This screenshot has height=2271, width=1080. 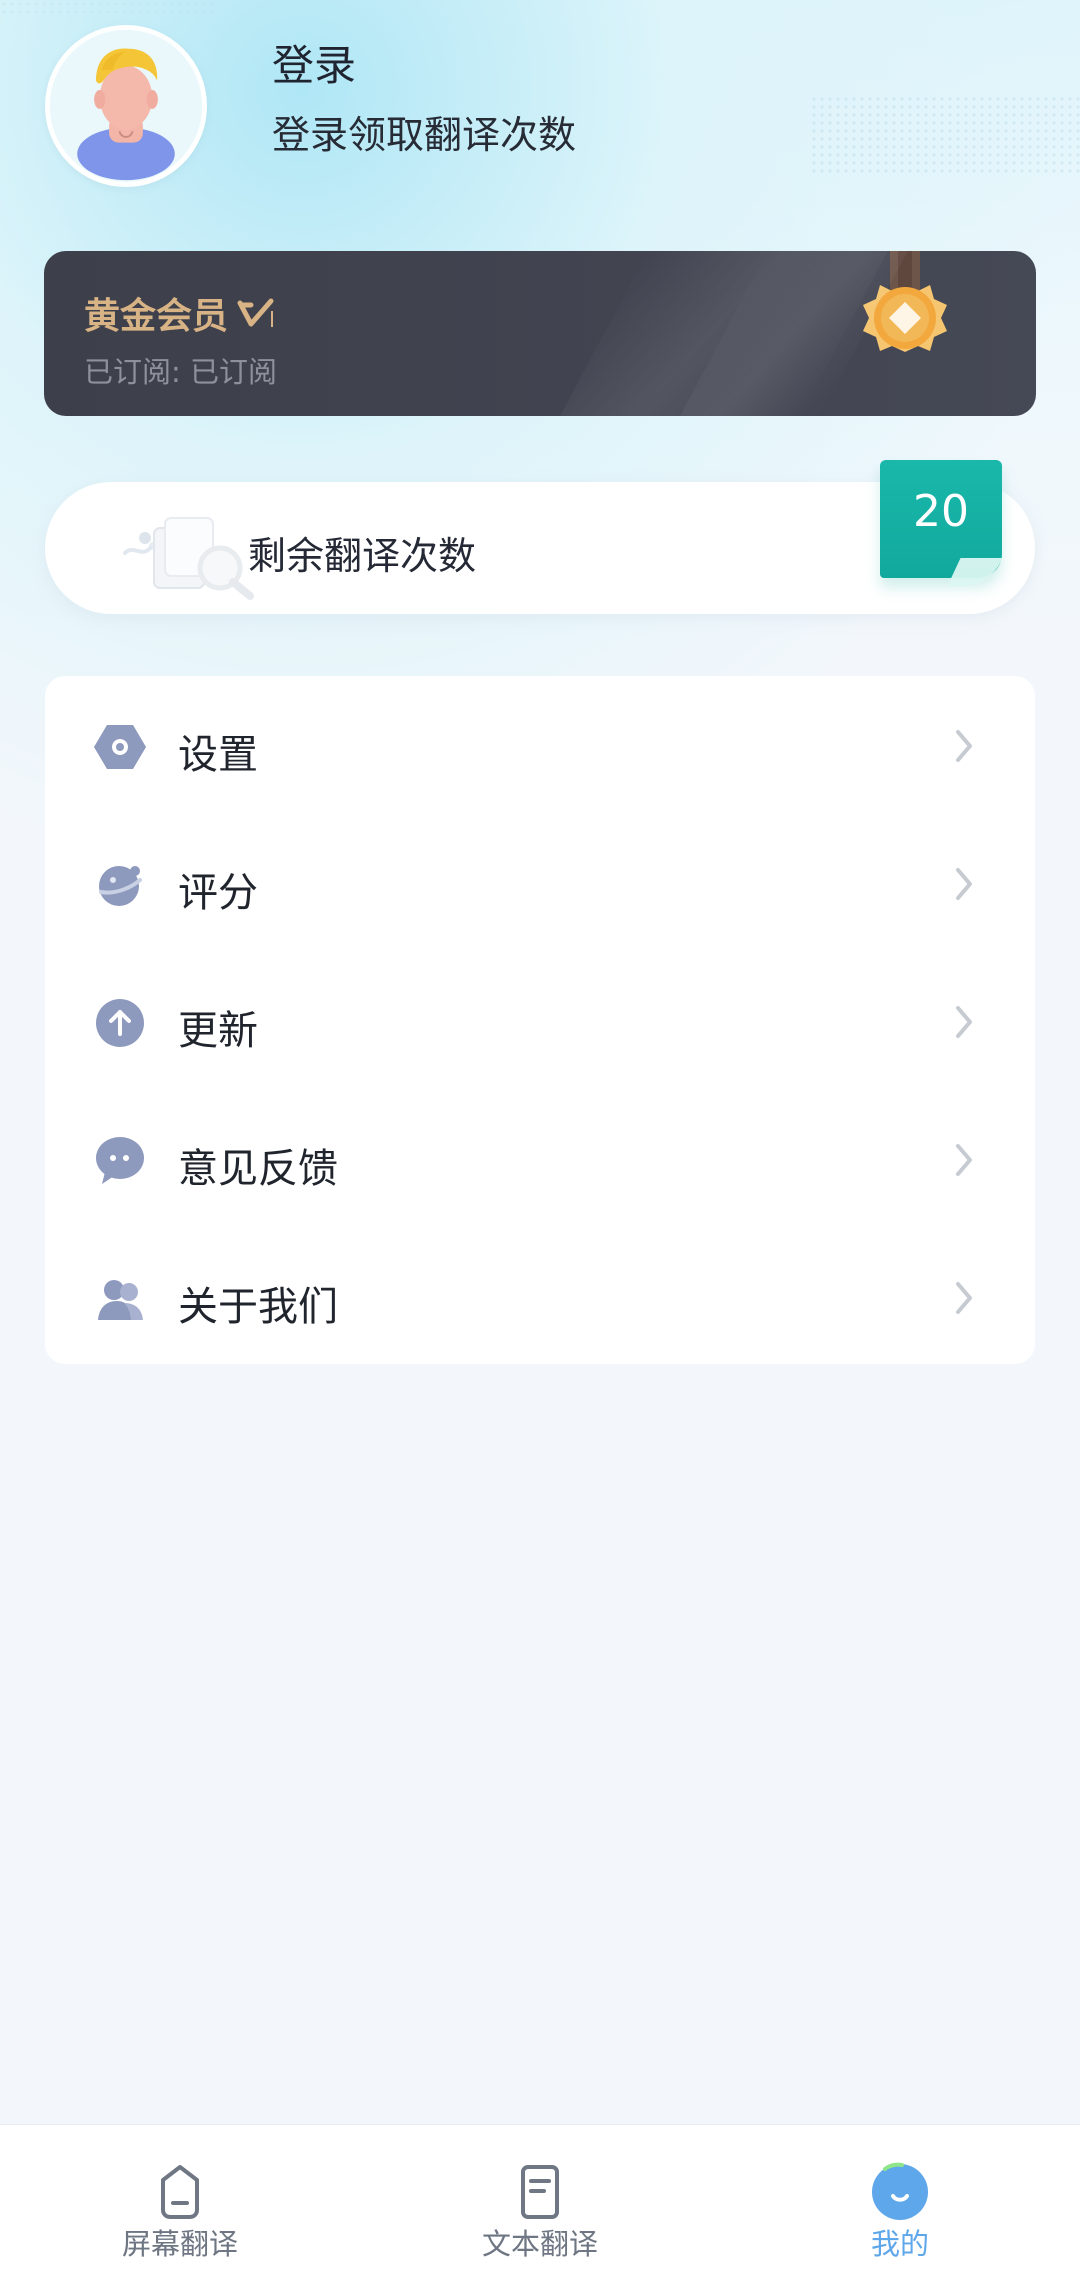 I want to click on membership-title-row: 黄金会员, so click(x=180, y=313).